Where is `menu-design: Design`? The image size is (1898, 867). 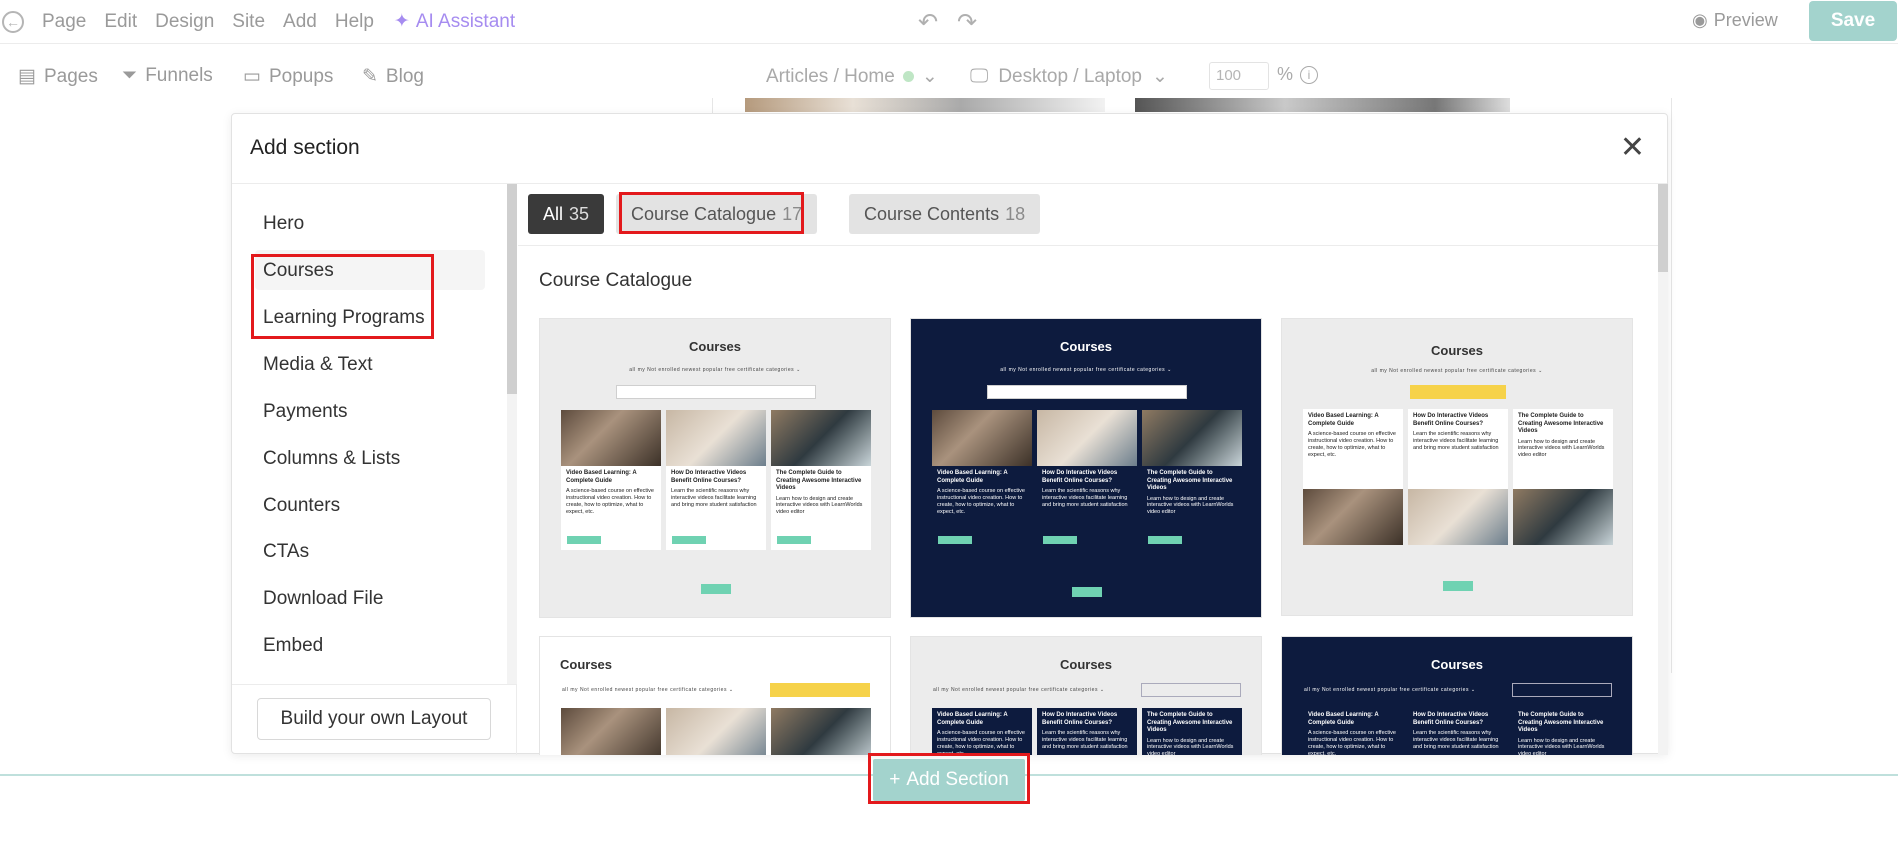
menu-design: Design is located at coordinates (184, 22).